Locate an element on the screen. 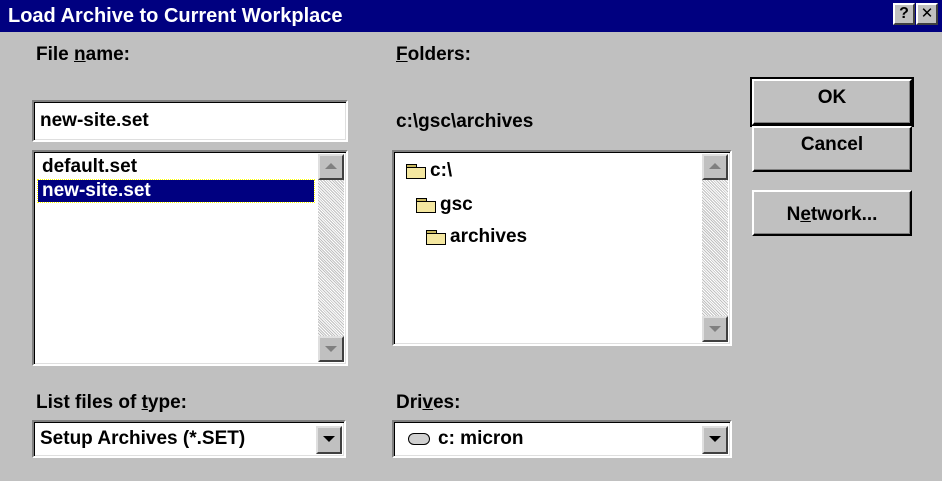 This screenshot has width=942, height=481. file-list-scrollbar is located at coordinates (331, 258).